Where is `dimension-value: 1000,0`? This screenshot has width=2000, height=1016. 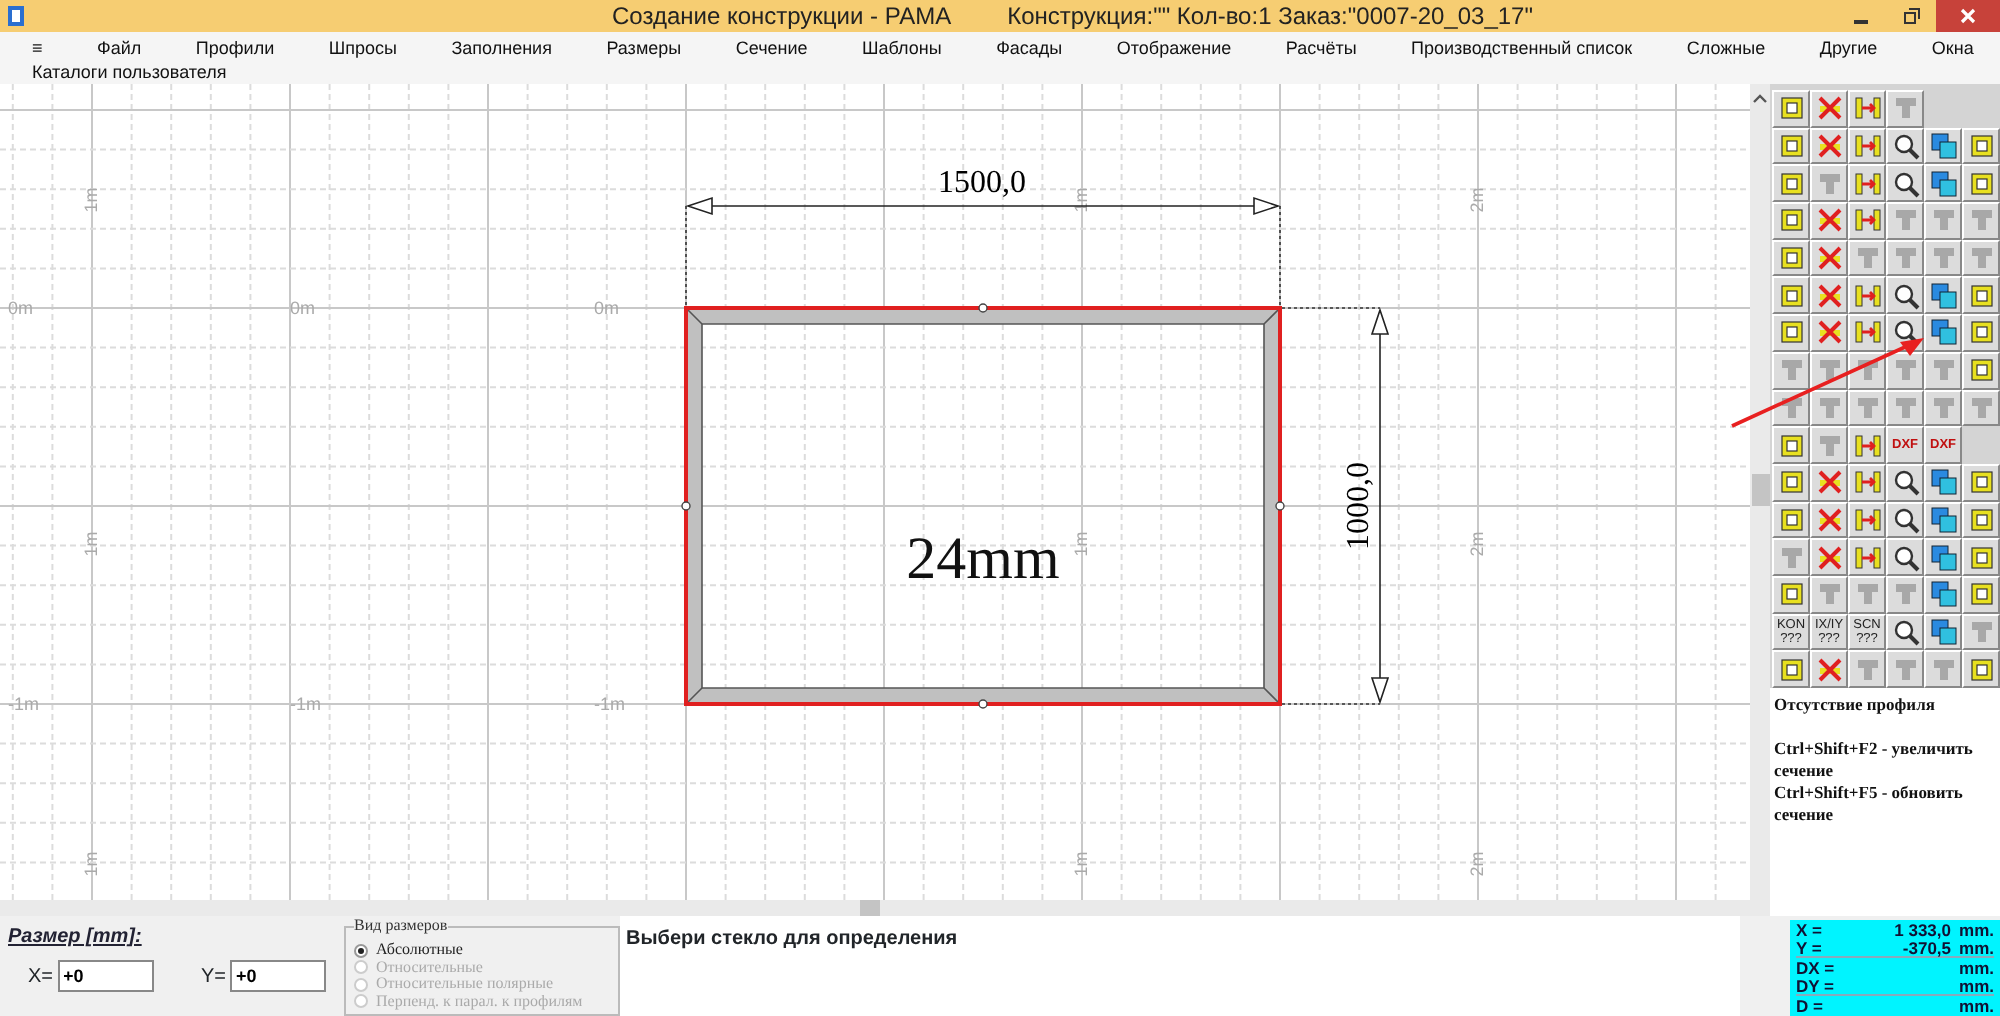 dimension-value: 1000,0 is located at coordinates (1359, 506).